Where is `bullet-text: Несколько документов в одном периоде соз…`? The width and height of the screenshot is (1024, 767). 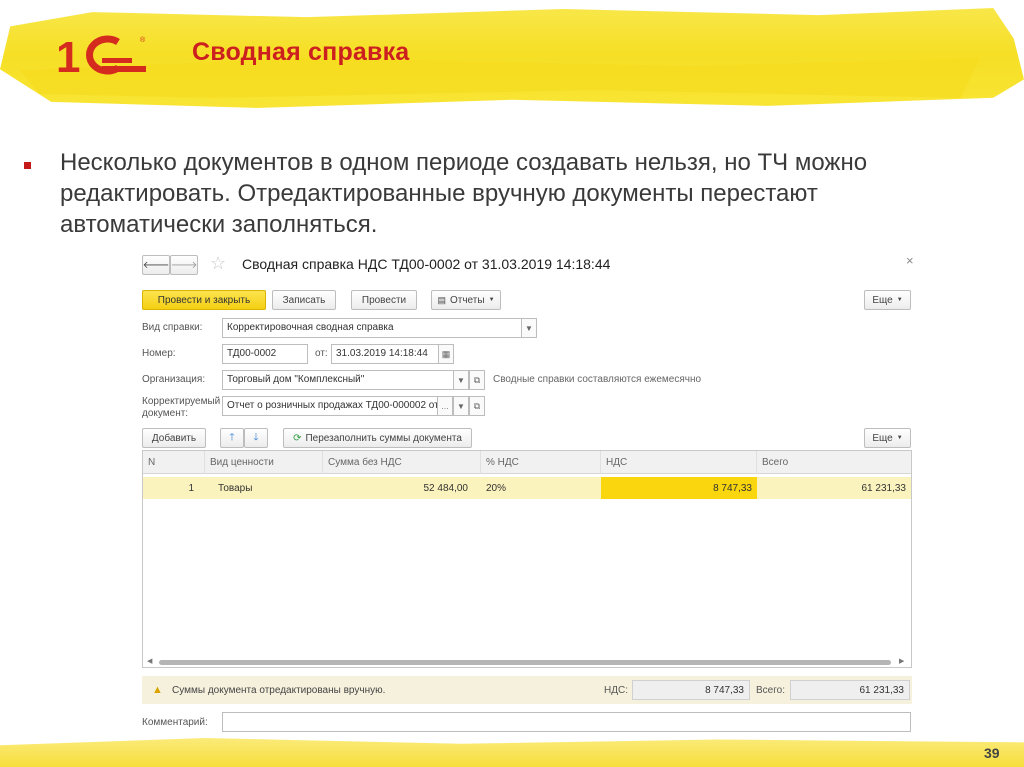
bullet-text: Несколько документов в одном периоде соз… is located at coordinates (464, 193).